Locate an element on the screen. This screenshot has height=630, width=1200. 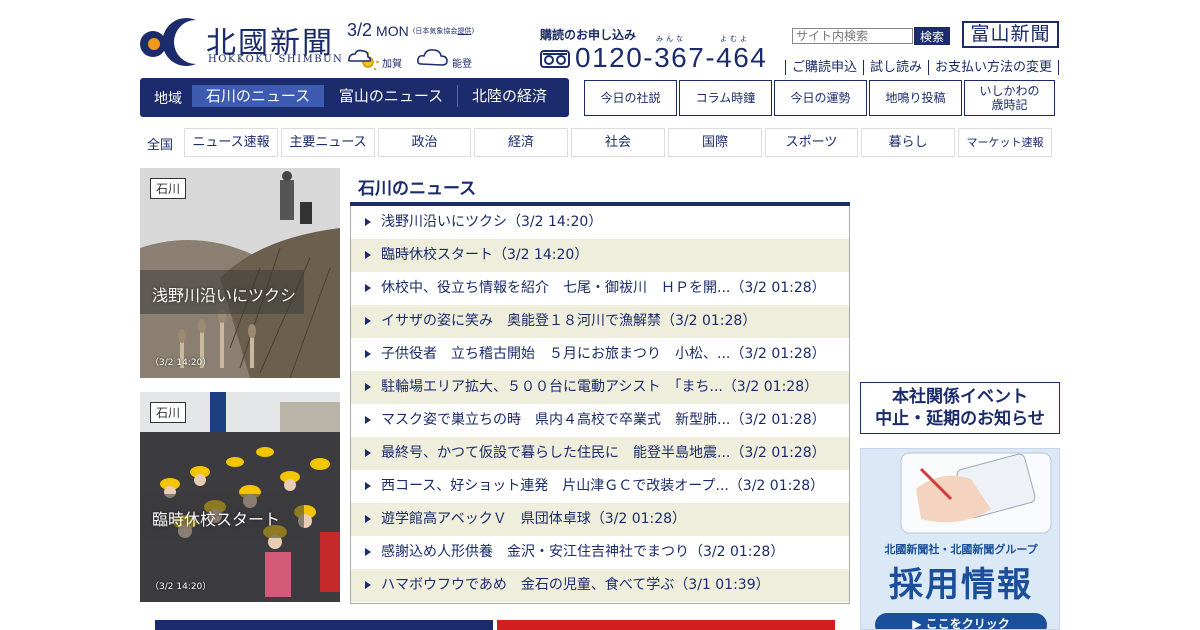
news-item: 西コース、好ショット連発 片山津ＧＣで改装オープ...（3/2 01:28） is located at coordinates (600, 486).